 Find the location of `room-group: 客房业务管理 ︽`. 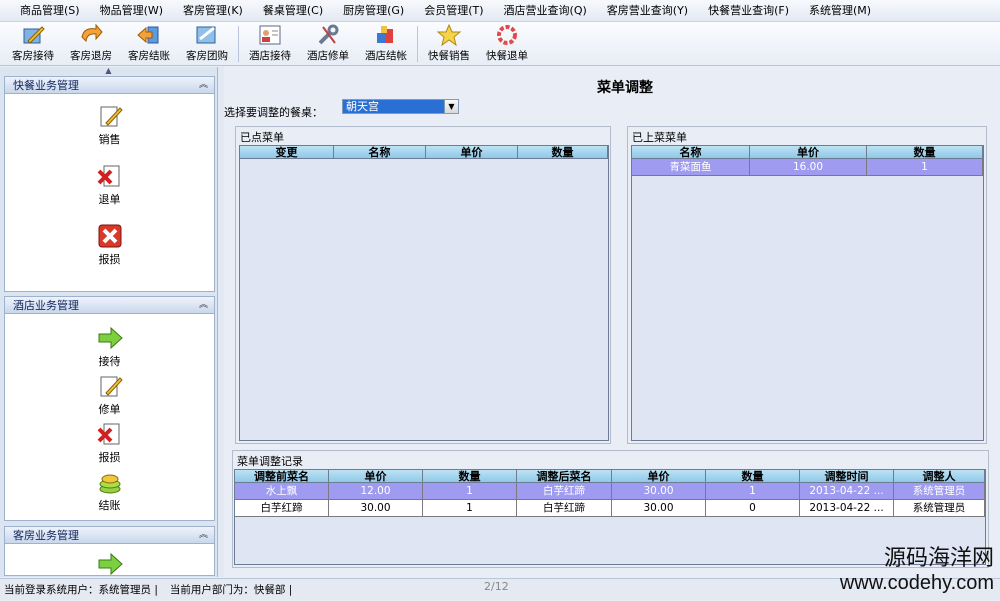

room-group: 客房业务管理 ︽ is located at coordinates (109, 551).